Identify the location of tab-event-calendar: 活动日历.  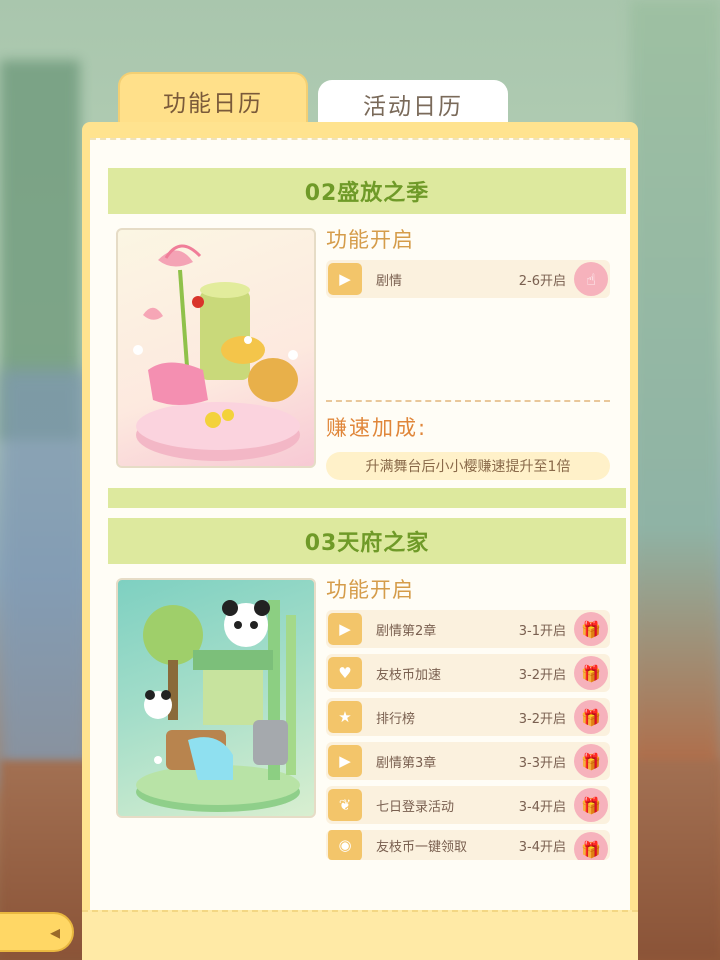
(413, 104).